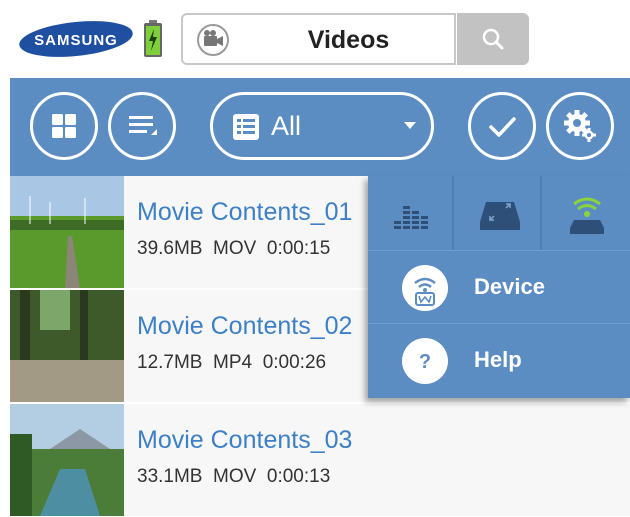 This screenshot has height=517, width=630. What do you see at coordinates (246, 127) in the screenshot?
I see `list-icon` at bounding box center [246, 127].